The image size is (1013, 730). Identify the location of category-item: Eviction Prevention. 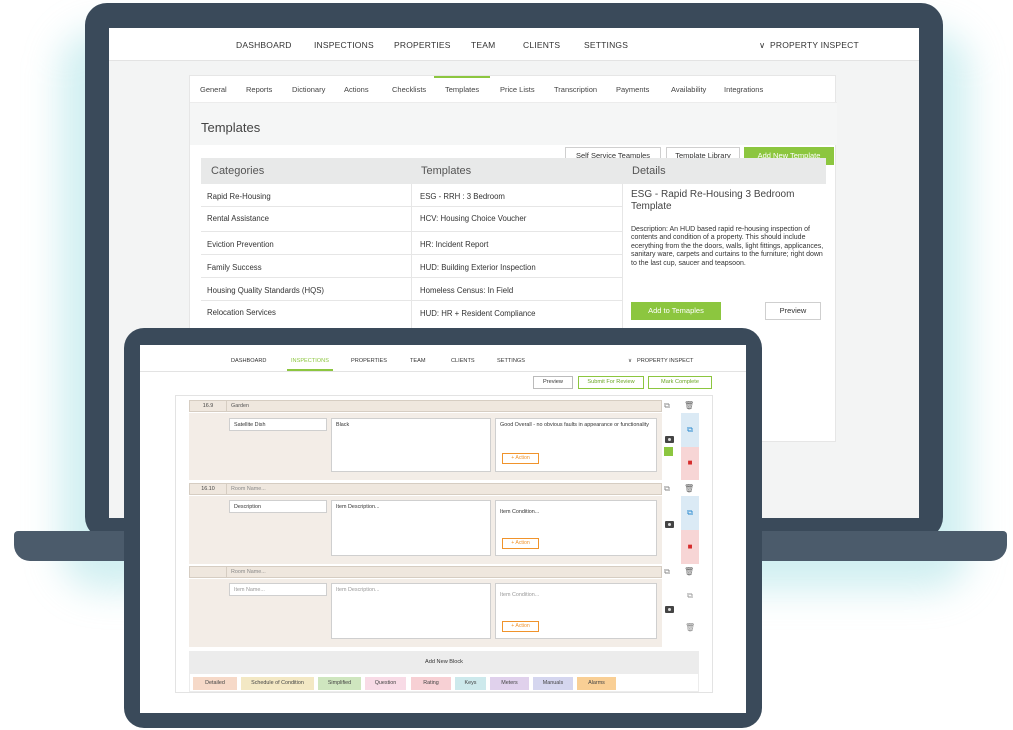
(237, 244).